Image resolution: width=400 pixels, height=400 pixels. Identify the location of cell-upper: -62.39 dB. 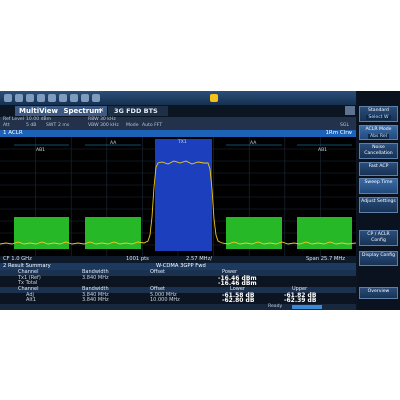
(300, 300).